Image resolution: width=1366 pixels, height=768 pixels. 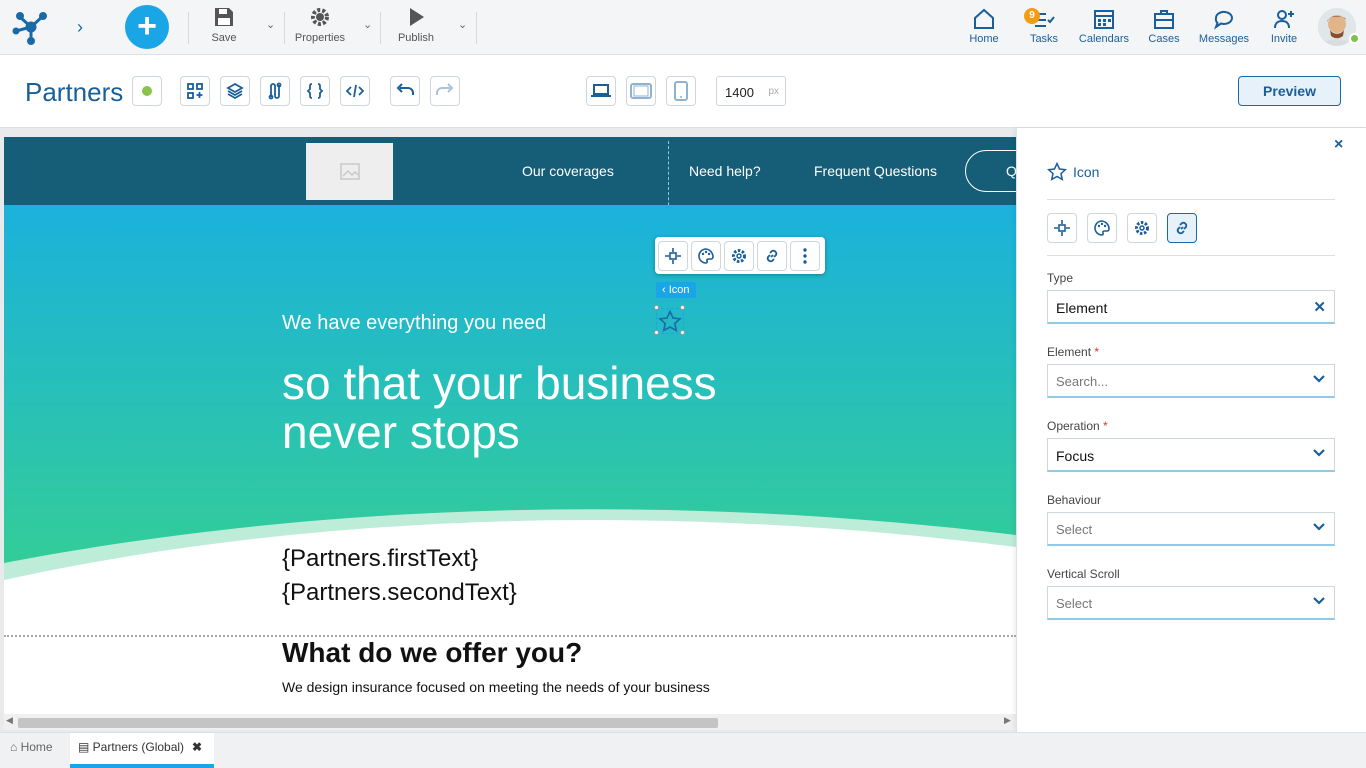 I want to click on offer-heading: What do we offer you?, so click(x=432, y=652).